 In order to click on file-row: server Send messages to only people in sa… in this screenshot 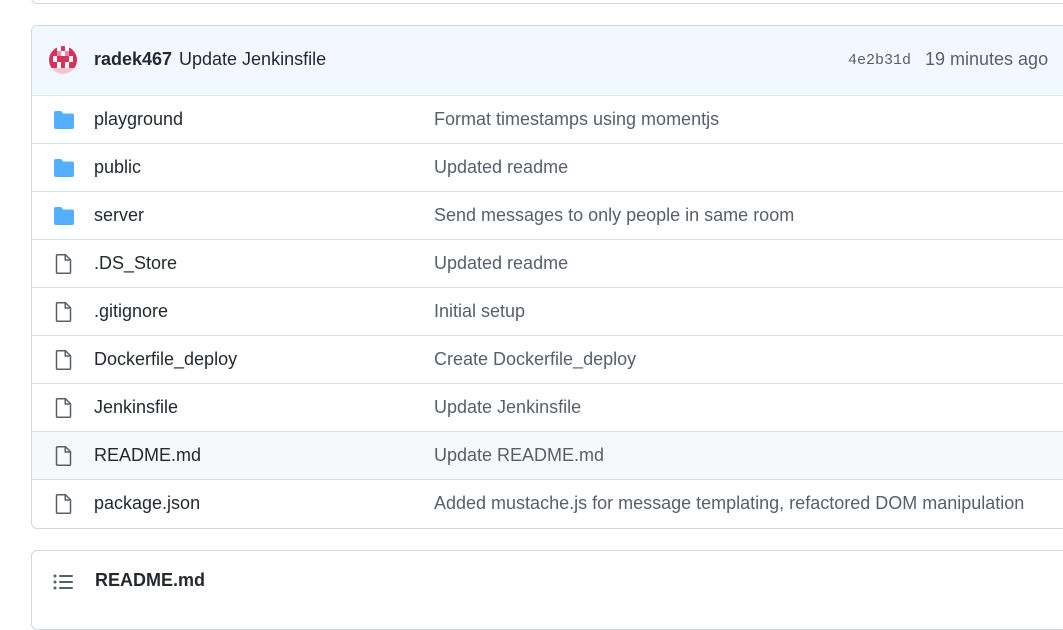, I will do `click(547, 215)`.